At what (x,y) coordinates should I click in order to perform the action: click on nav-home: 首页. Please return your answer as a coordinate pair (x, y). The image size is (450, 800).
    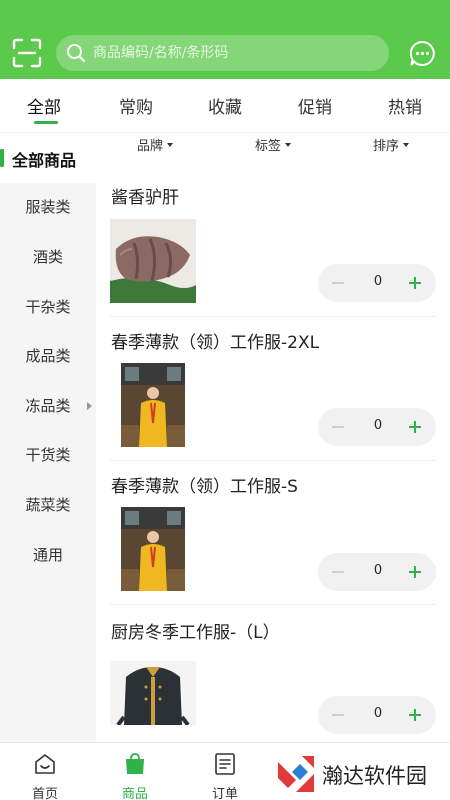
    Looking at the image, I should click on (45, 771).